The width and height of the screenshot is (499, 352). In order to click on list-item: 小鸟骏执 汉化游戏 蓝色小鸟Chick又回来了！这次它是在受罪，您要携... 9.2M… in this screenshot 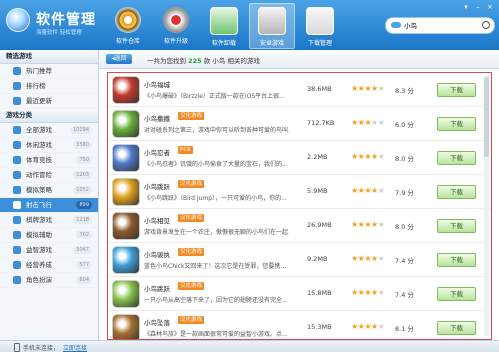, I will do `click(299, 260)`.